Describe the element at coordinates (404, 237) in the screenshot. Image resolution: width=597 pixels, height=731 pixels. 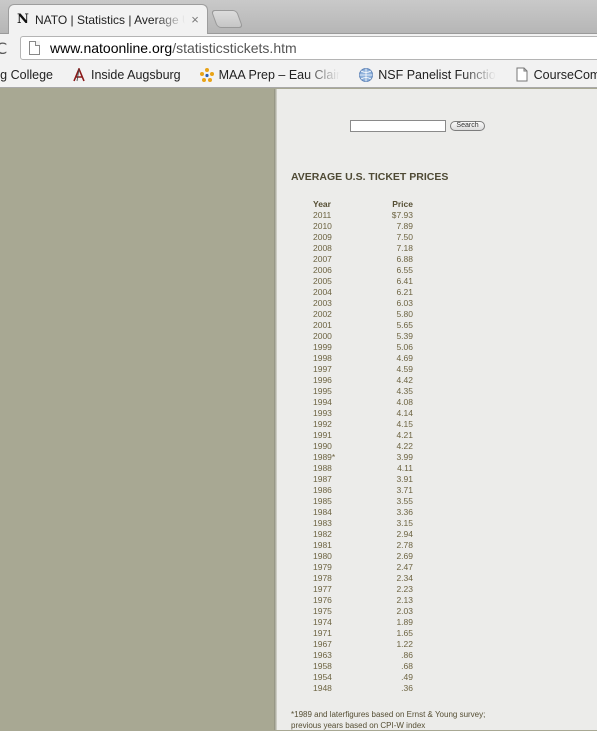
I see `price-cell: 7.50` at that location.